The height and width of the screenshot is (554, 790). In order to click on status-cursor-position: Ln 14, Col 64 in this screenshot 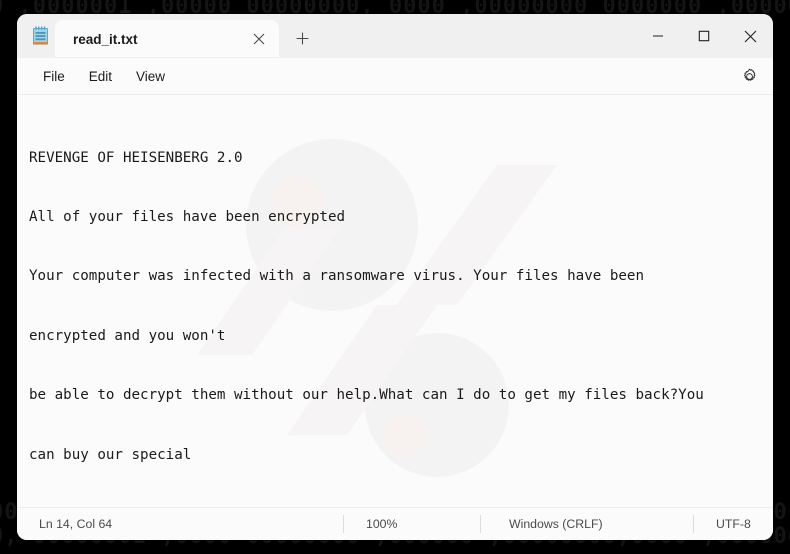, I will do `click(76, 524)`.